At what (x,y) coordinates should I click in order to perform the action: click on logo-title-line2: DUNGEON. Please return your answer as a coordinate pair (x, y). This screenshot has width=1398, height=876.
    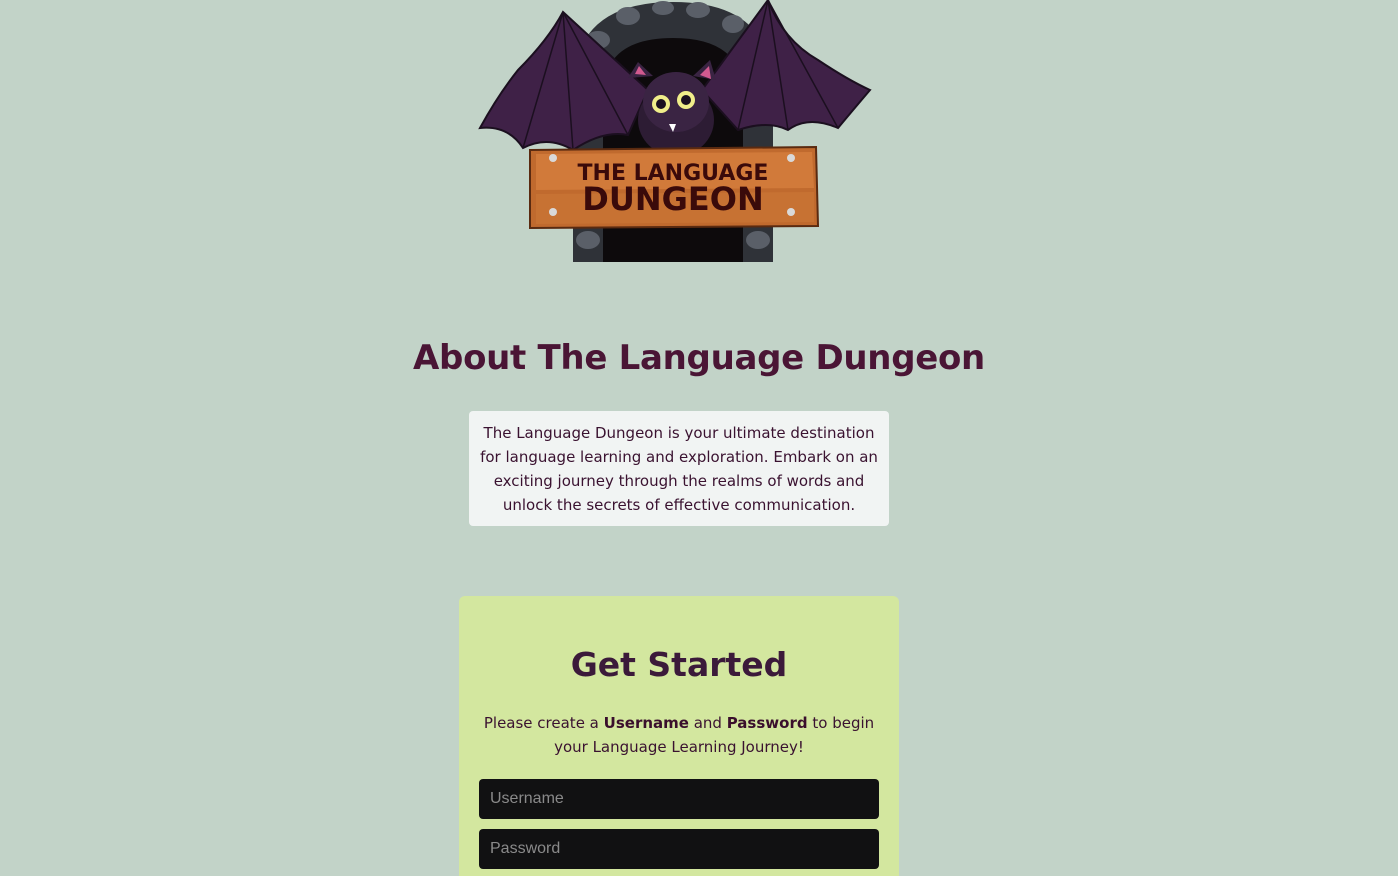
    Looking at the image, I should click on (672, 199).